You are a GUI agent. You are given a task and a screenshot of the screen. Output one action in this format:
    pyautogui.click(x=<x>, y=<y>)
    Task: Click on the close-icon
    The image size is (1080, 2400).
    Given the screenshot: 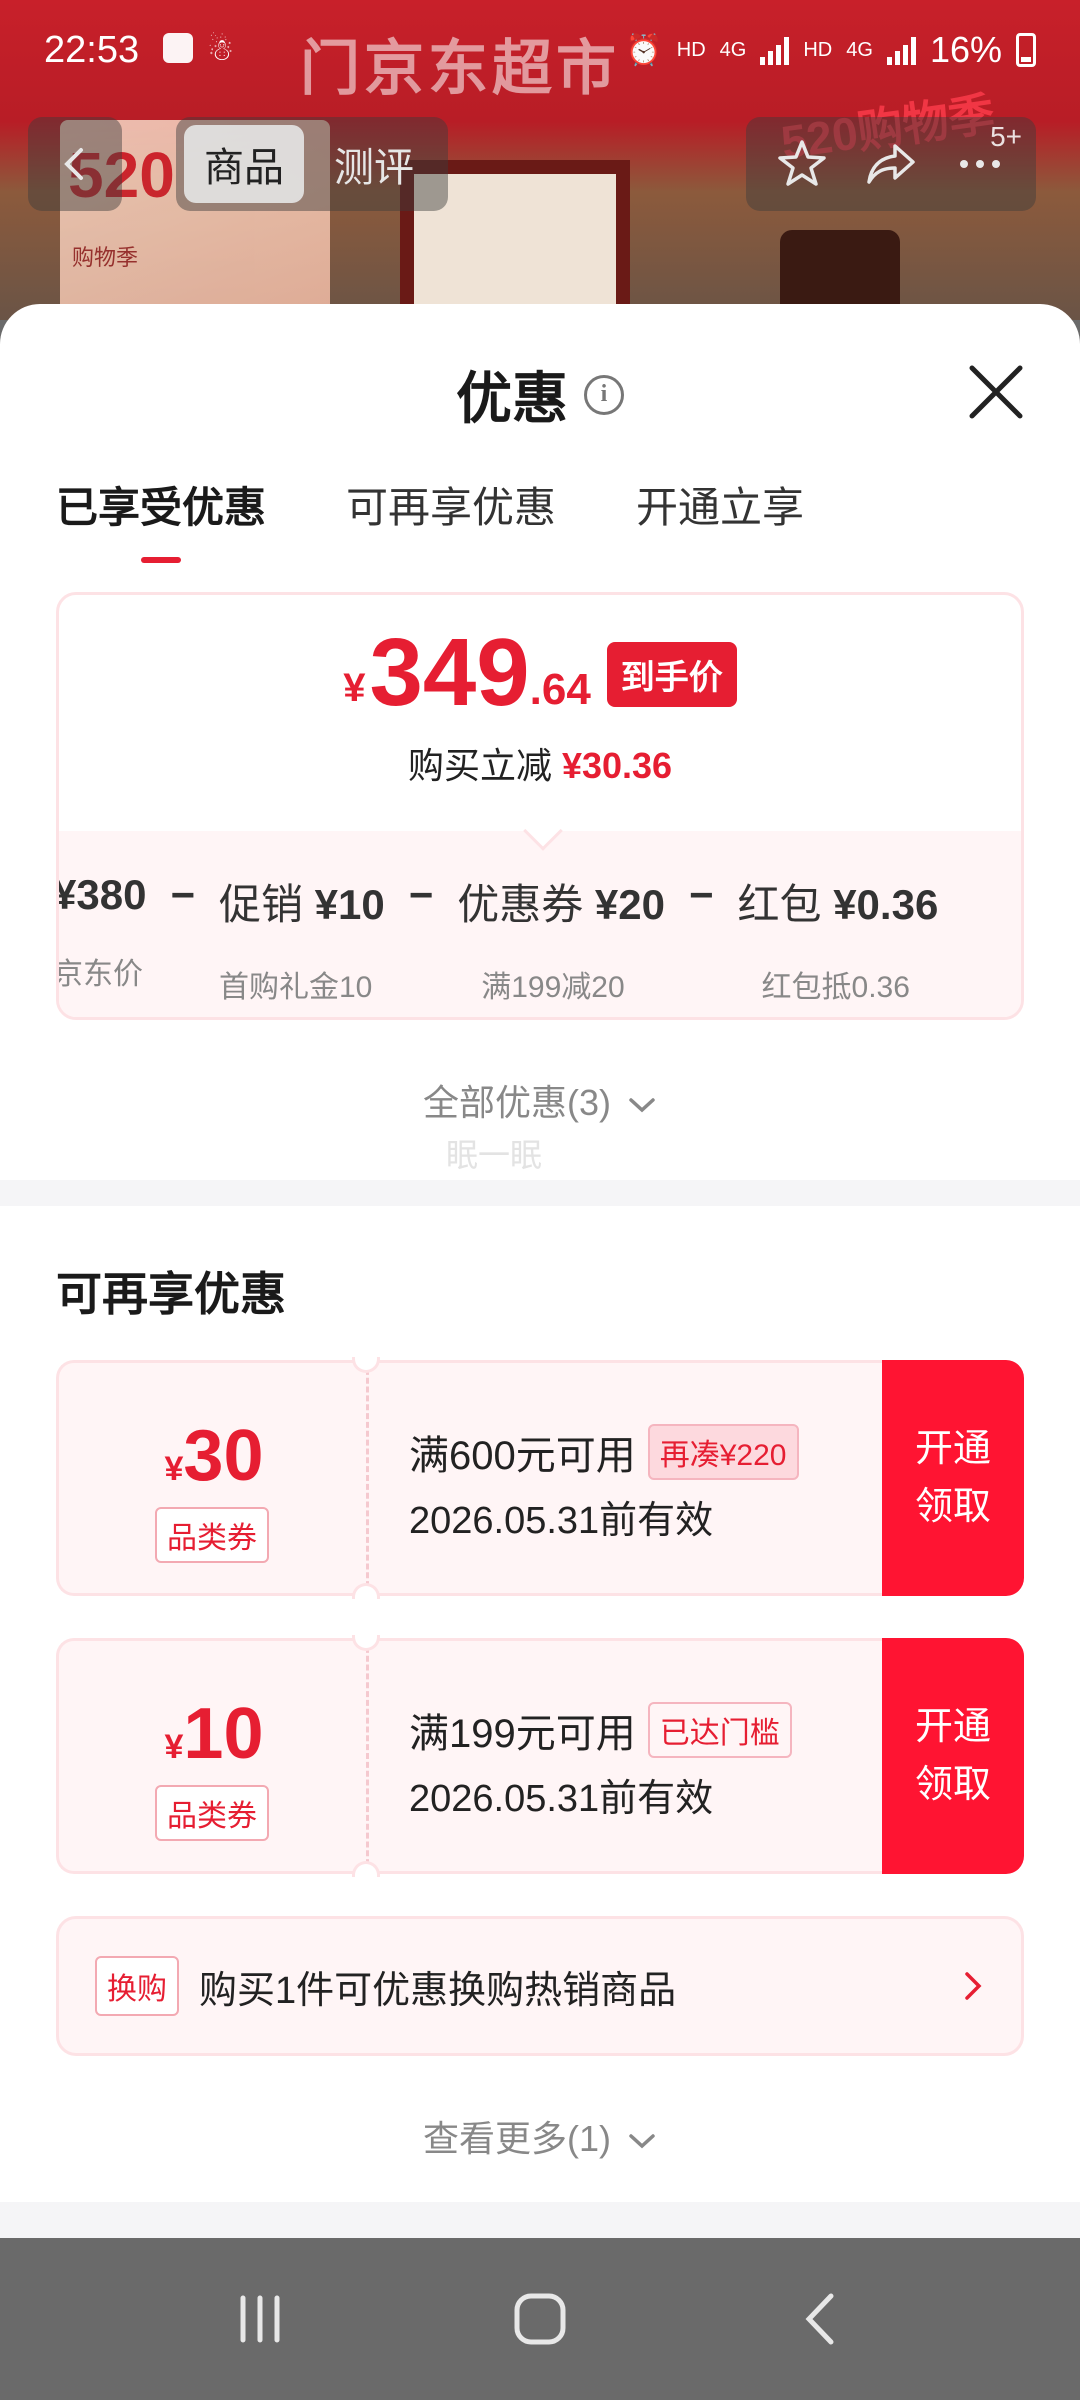 What is the action you would take?
    pyautogui.click(x=996, y=392)
    